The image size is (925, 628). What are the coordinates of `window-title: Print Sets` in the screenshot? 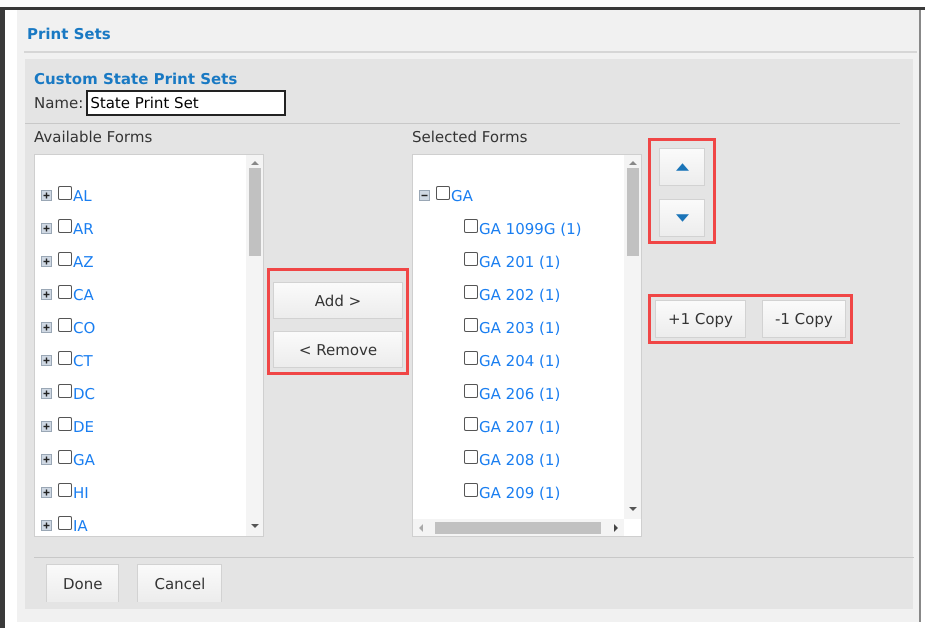 It's located at (470, 31).